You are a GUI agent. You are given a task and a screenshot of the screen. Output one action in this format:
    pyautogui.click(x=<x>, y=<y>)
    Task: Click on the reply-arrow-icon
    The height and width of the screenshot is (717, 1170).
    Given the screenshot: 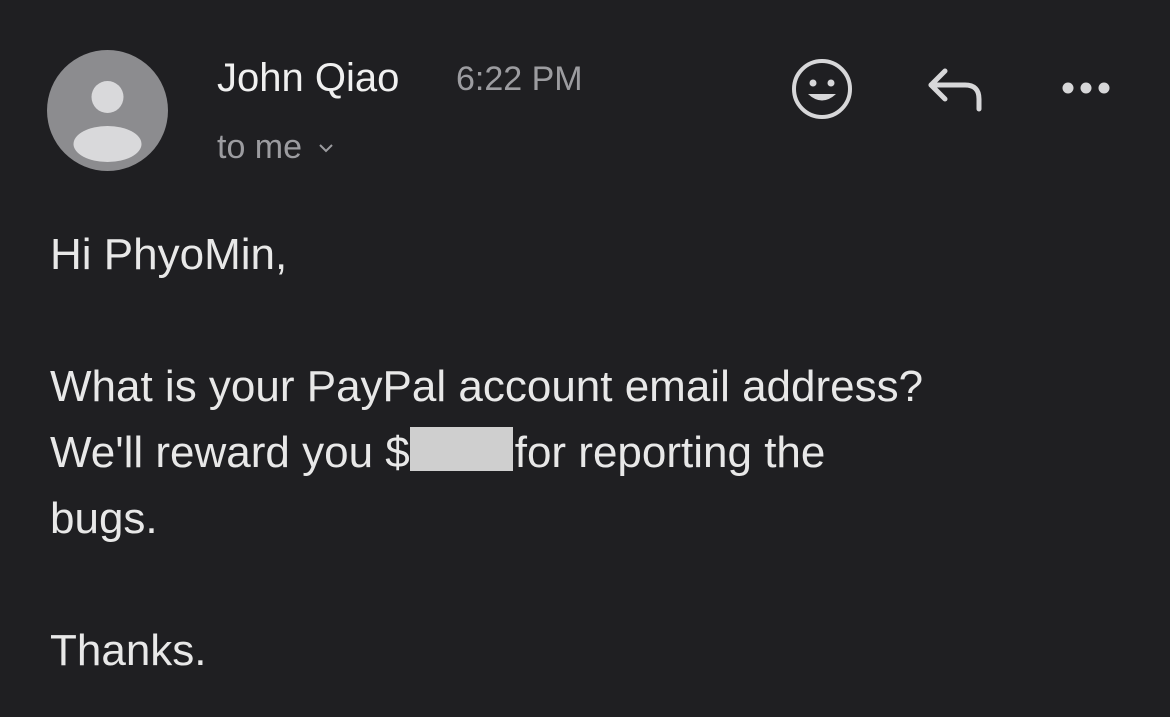 What is the action you would take?
    pyautogui.click(x=955, y=90)
    